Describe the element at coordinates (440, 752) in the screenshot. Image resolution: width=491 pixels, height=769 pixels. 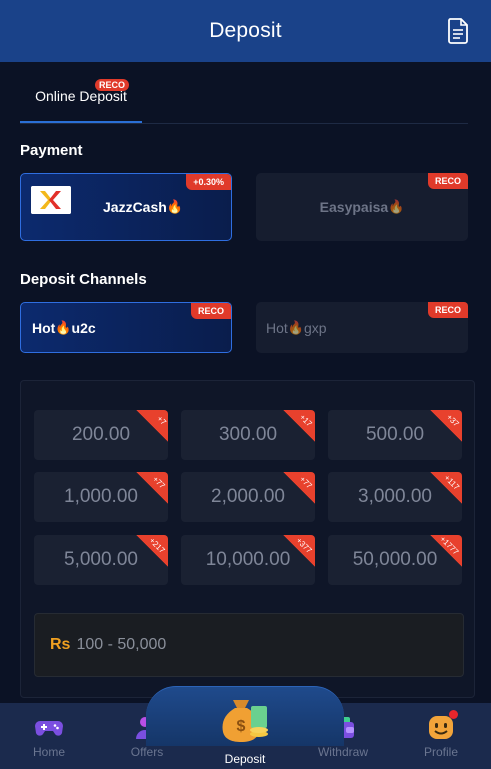
I see `nav-label: Profile` at that location.